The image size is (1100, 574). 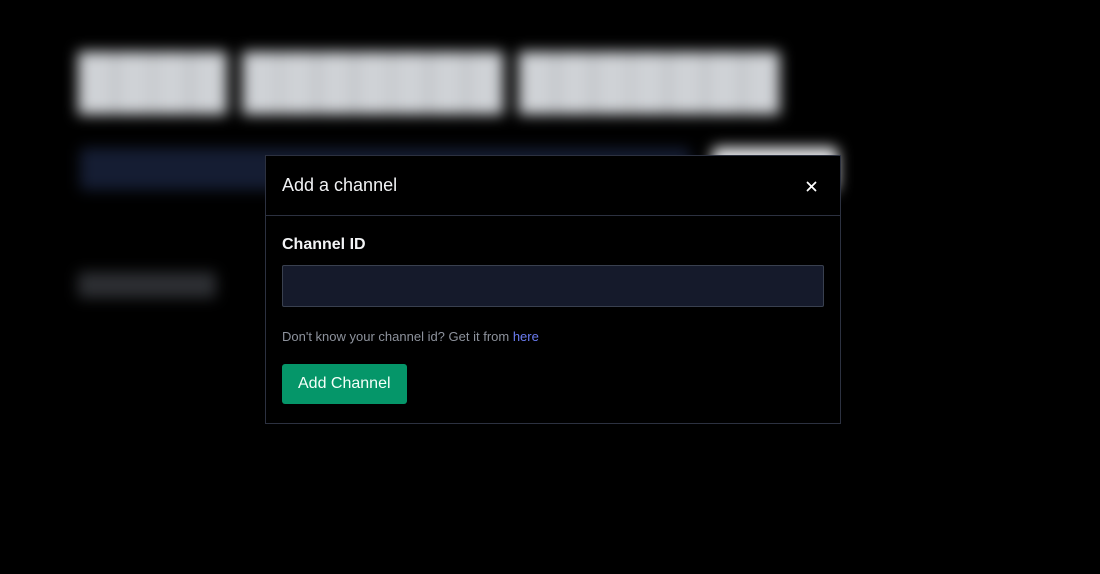 What do you see at coordinates (147, 285) in the screenshot?
I see `background-subtitle` at bounding box center [147, 285].